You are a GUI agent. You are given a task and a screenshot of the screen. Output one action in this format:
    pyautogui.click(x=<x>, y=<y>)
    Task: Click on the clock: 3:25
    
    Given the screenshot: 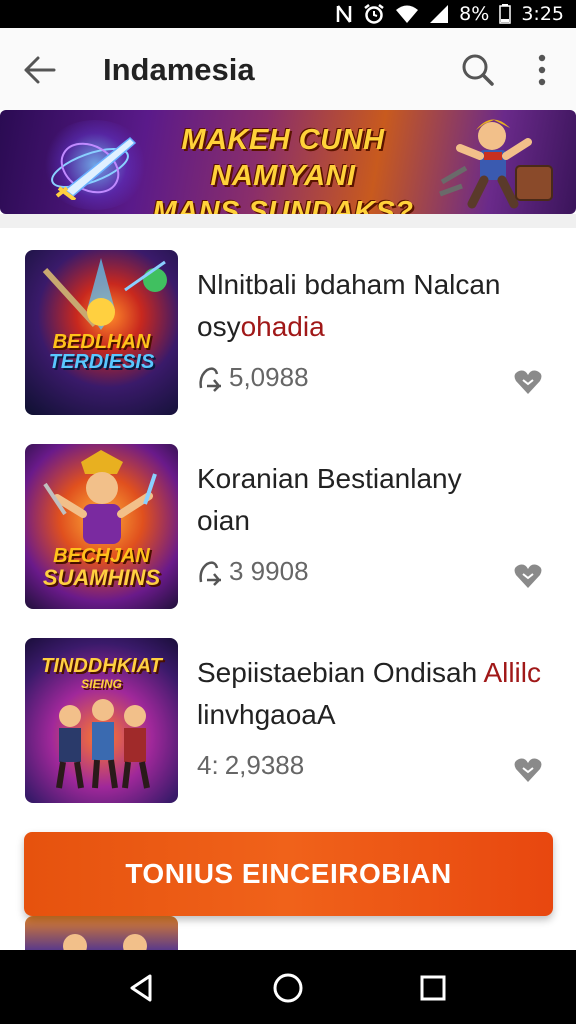 What is the action you would take?
    pyautogui.click(x=542, y=14)
    